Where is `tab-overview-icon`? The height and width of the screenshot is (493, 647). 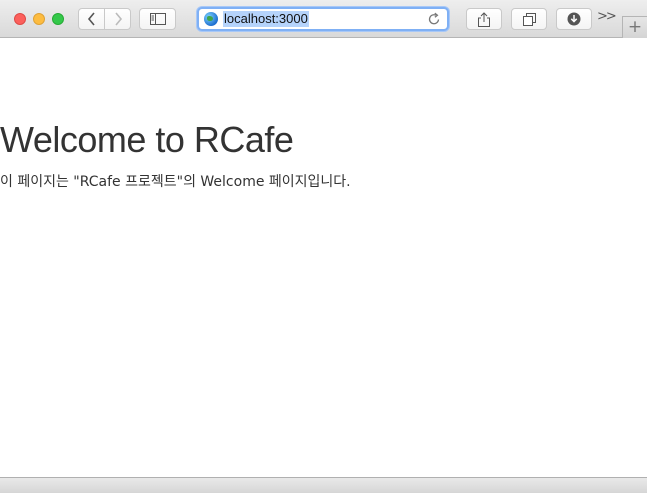 tab-overview-icon is located at coordinates (529, 19).